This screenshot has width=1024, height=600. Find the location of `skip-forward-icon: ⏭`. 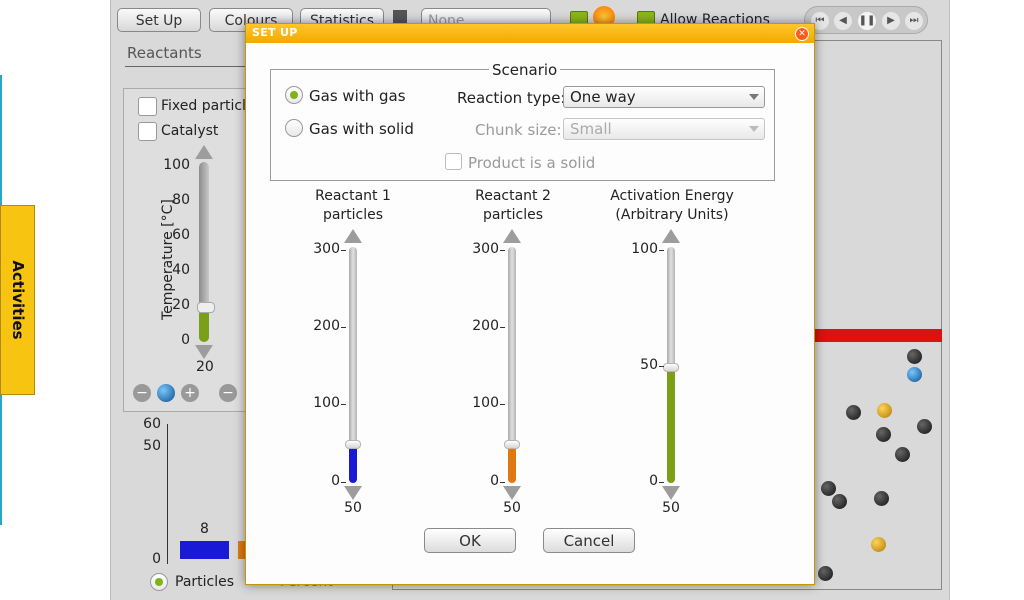

skip-forward-icon: ⏭ is located at coordinates (914, 21).